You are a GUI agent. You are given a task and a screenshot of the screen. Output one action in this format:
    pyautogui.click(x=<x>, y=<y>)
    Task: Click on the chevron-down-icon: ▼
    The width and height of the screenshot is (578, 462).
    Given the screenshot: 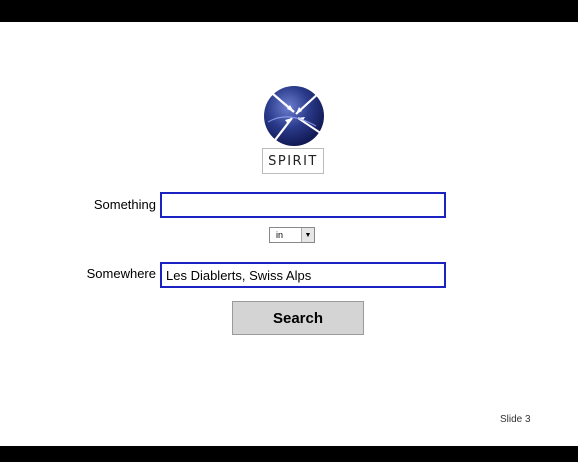 What is the action you would take?
    pyautogui.click(x=307, y=235)
    